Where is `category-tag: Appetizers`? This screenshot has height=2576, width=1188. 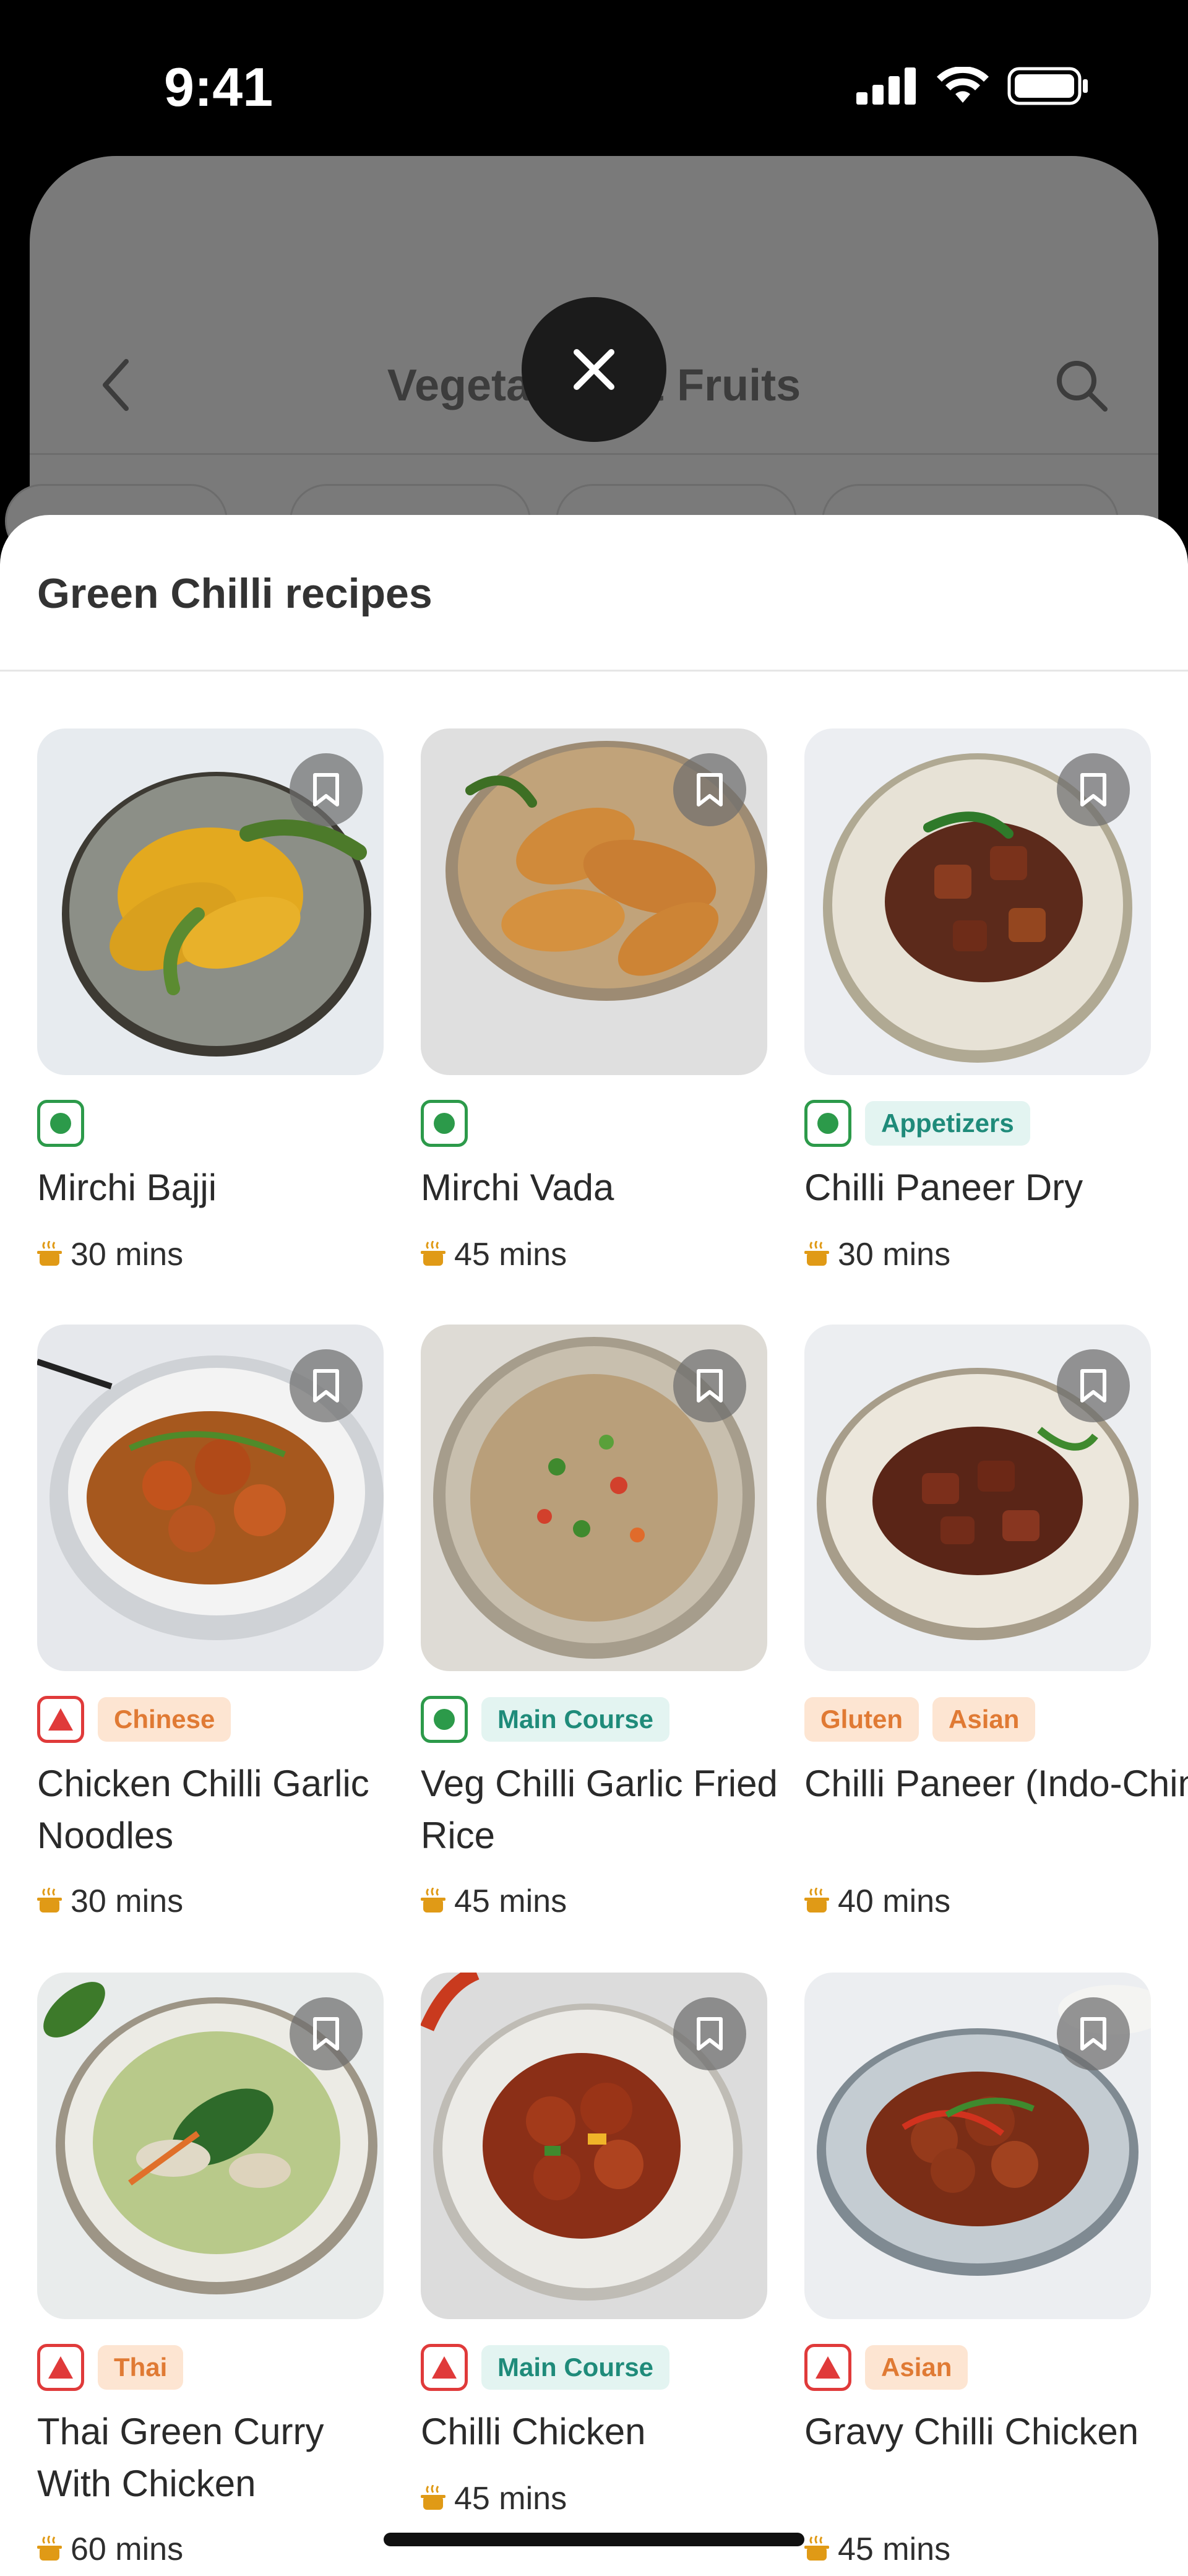
category-tag: Appetizers is located at coordinates (947, 1123).